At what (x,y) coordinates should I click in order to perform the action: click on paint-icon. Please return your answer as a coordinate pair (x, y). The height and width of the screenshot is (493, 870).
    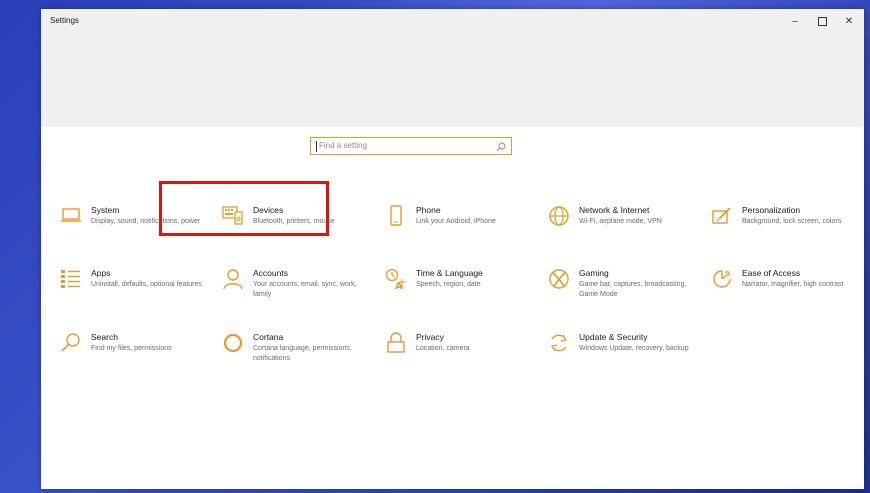
    Looking at the image, I should click on (721, 215).